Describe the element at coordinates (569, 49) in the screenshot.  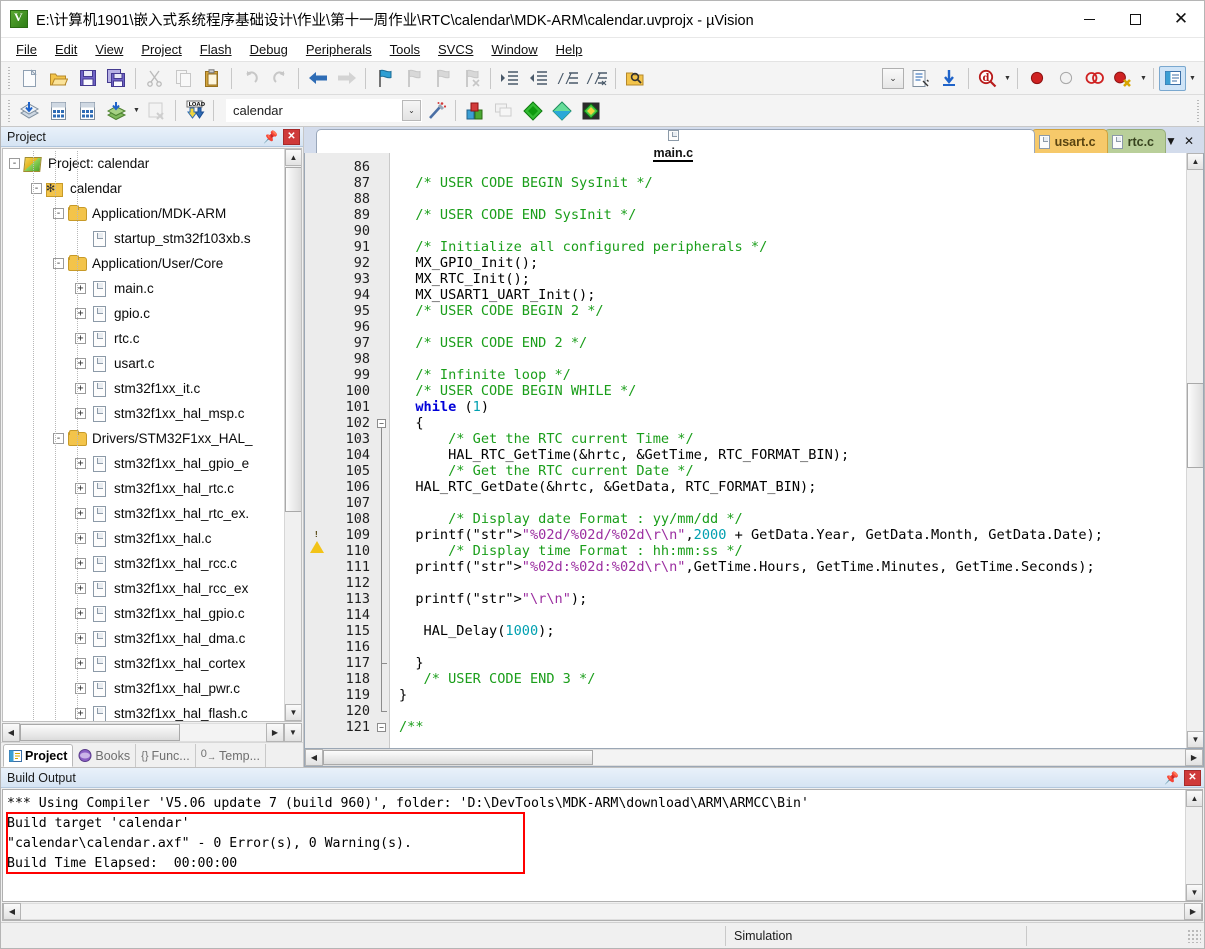
I see `menu-help: Help` at that location.